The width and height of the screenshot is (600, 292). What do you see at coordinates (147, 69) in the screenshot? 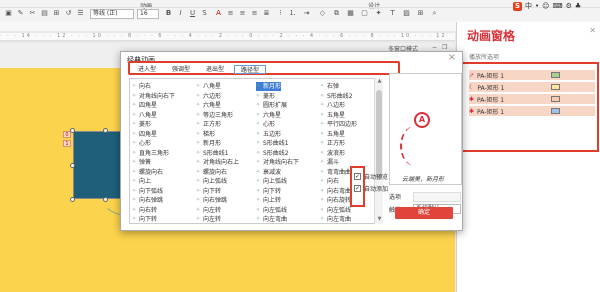
I see `tab-entrance: 进入型` at bounding box center [147, 69].